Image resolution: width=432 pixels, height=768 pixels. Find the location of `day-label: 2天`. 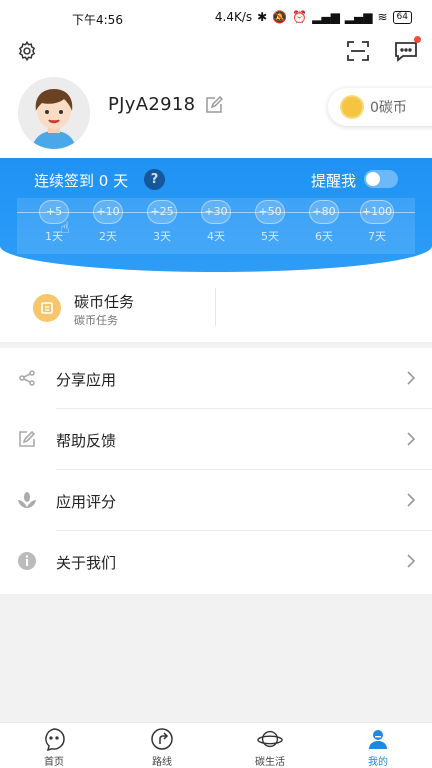

day-label: 2天 is located at coordinates (108, 236).